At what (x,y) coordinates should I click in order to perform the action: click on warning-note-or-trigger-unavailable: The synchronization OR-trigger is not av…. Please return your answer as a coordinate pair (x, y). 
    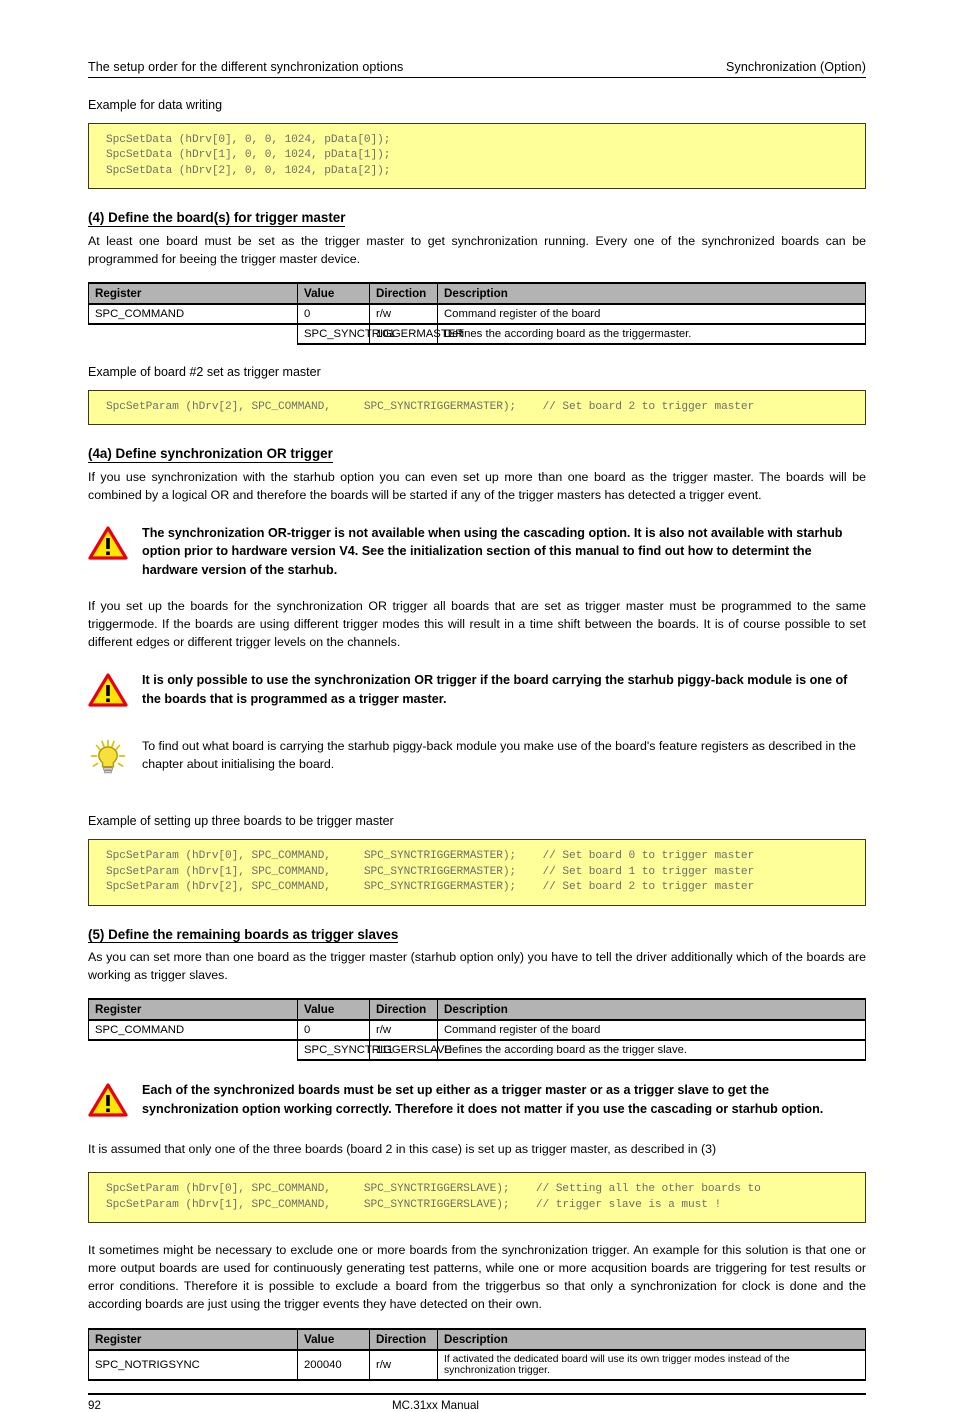
    Looking at the image, I should click on (477, 551).